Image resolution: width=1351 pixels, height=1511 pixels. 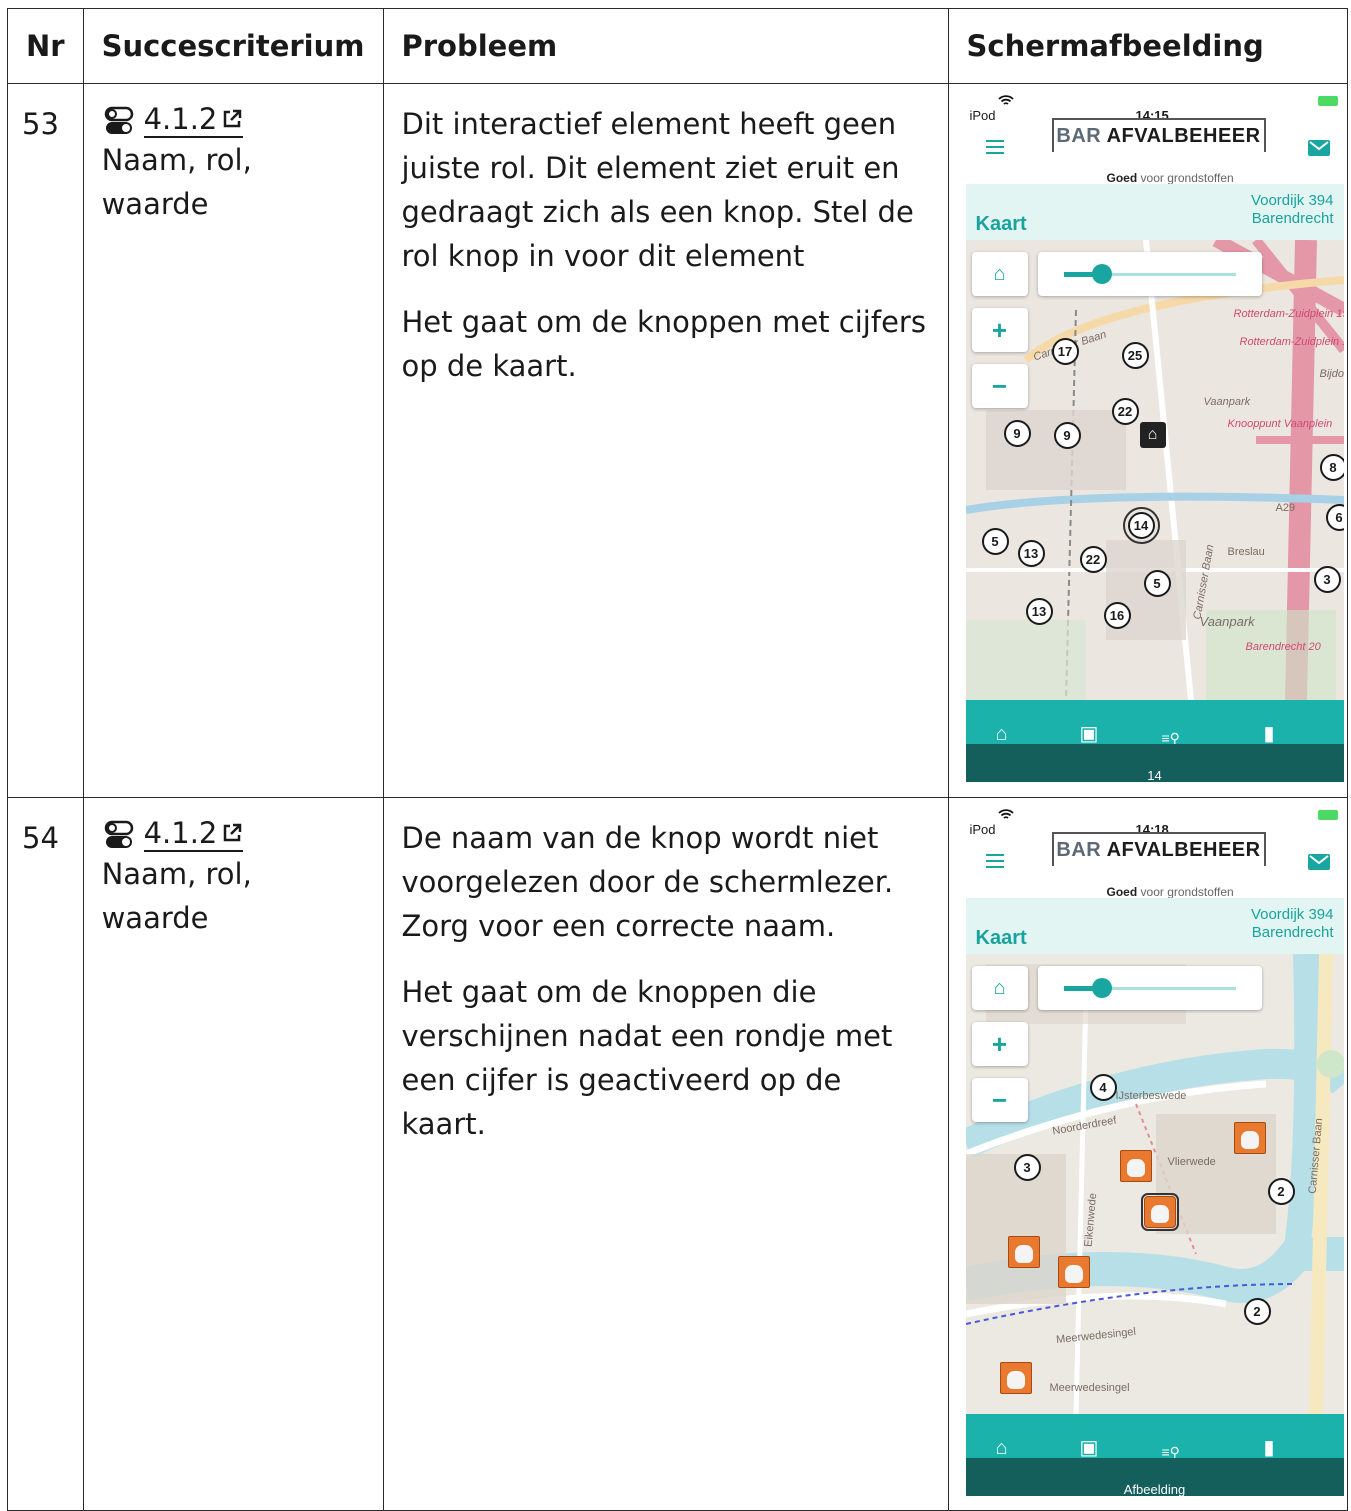 What do you see at coordinates (1154, 763) in the screenshot?
I see `caption-bar: 14` at bounding box center [1154, 763].